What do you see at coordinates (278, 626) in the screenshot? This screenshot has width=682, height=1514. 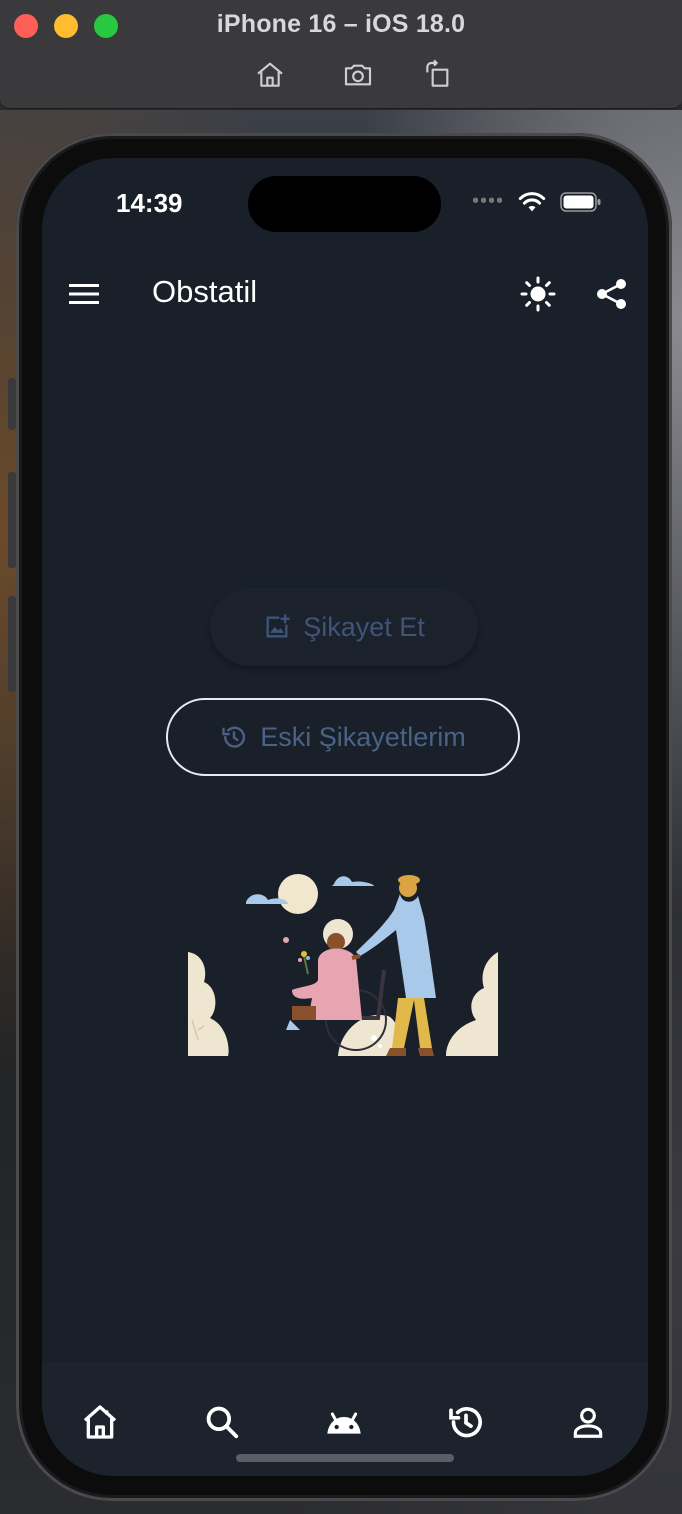 I see `add-photo-icon` at bounding box center [278, 626].